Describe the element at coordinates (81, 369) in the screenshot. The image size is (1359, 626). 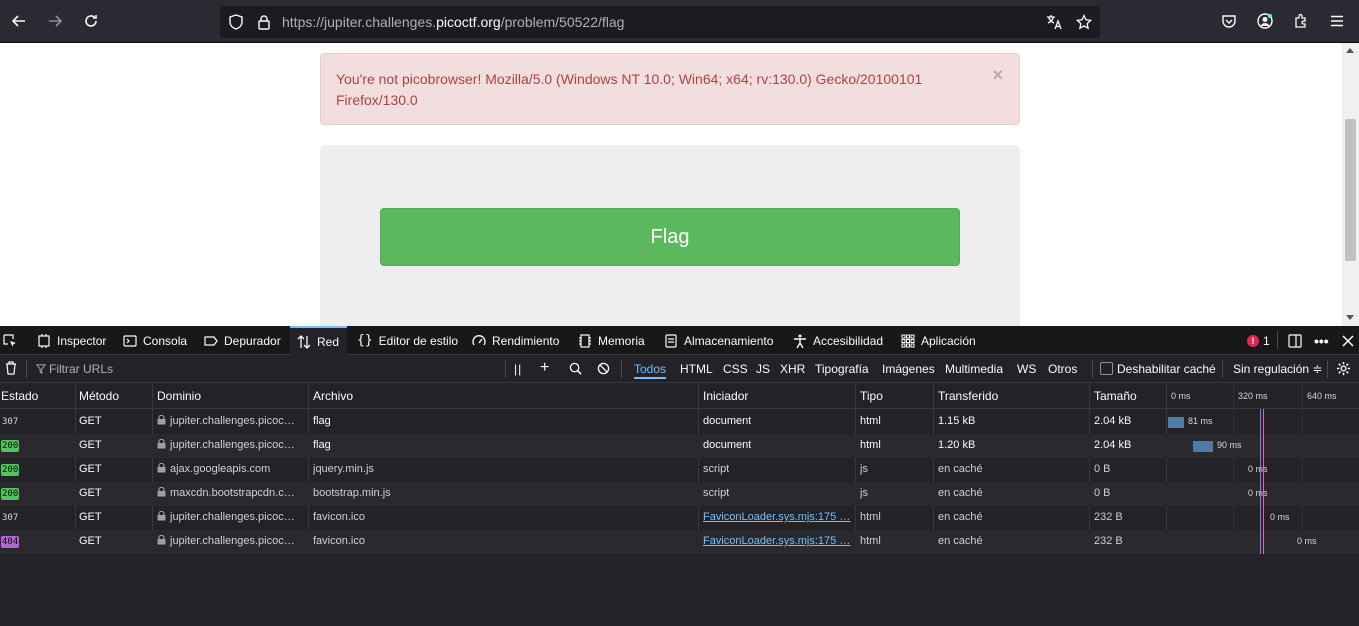
I see `filter-placeholder: Filtrar URLs` at that location.